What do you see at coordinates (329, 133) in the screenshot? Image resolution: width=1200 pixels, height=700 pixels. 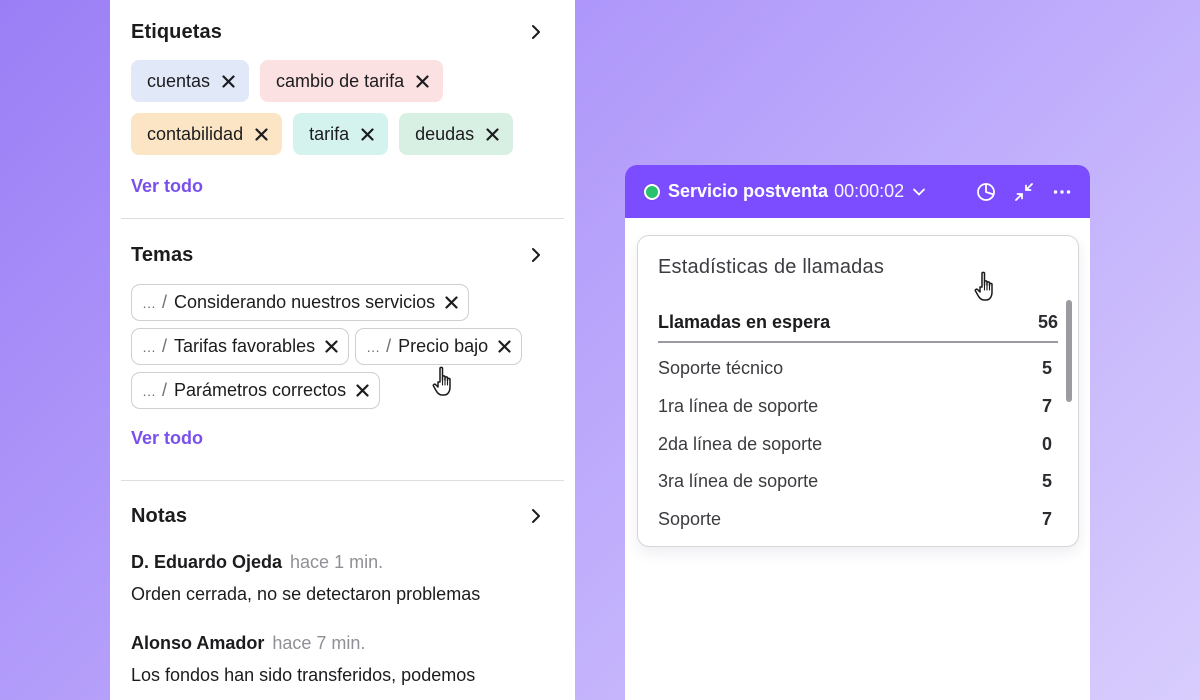 I see `tag-label: tarifa` at bounding box center [329, 133].